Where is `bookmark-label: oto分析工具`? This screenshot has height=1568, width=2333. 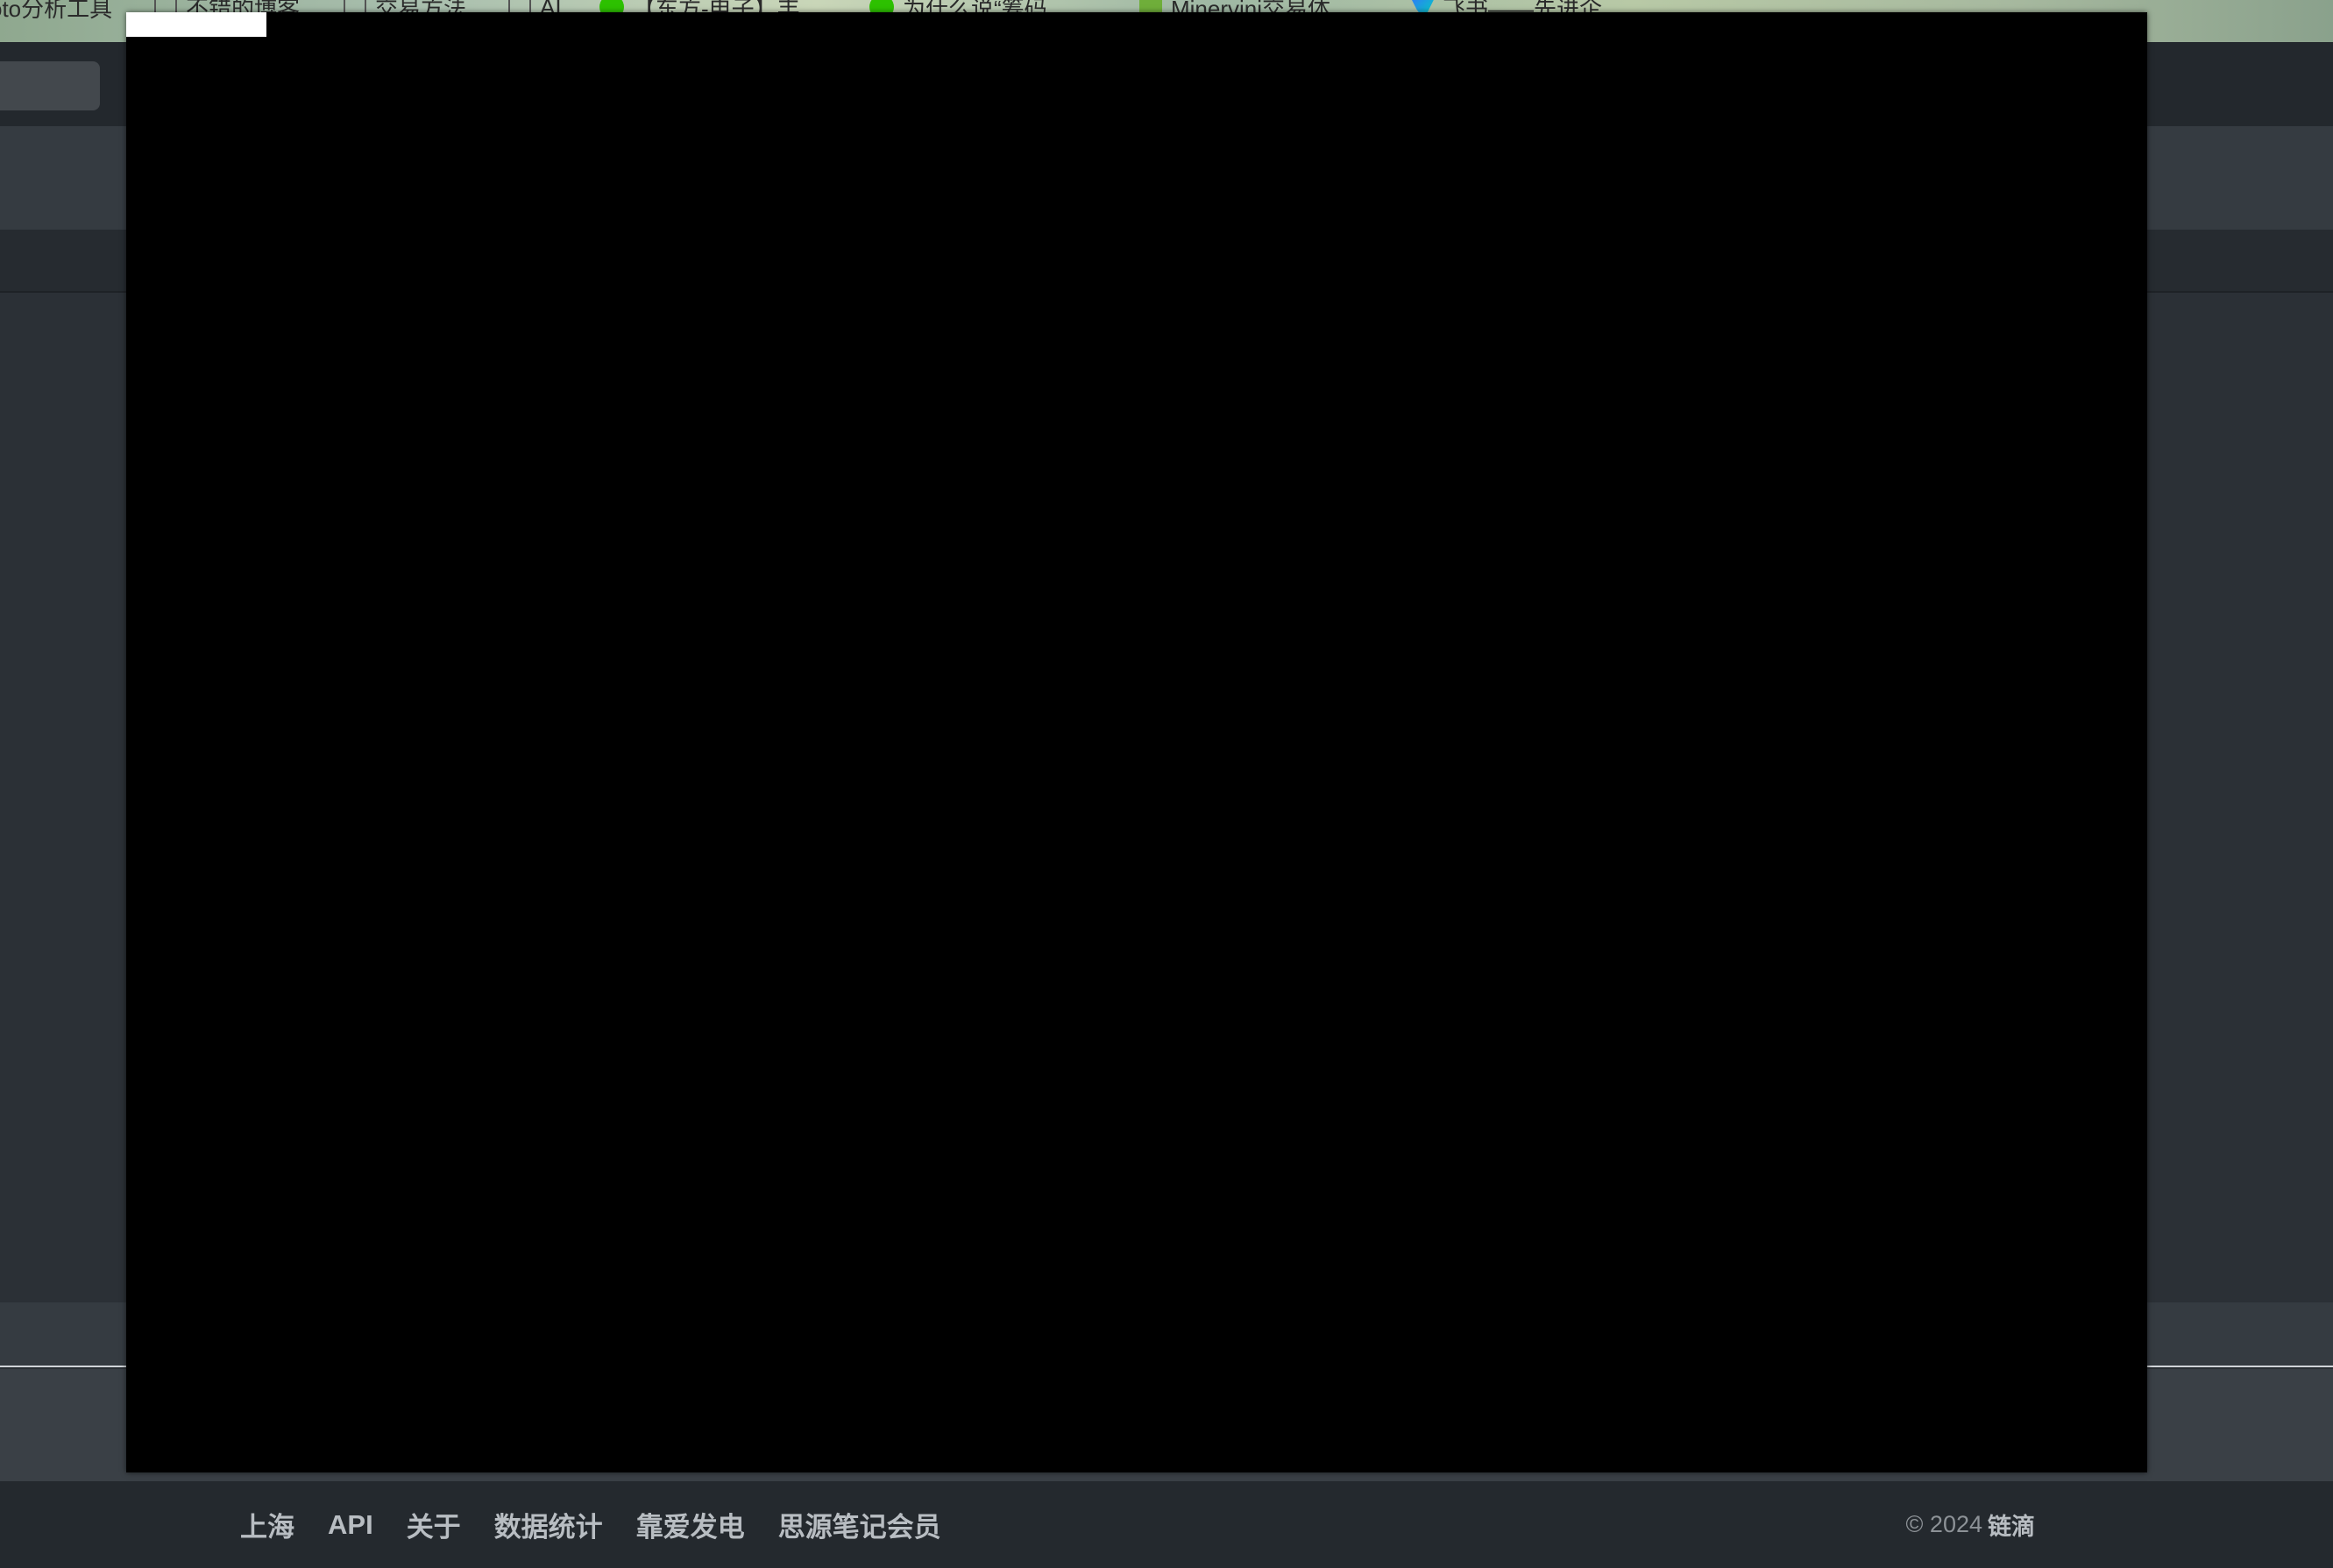
bookmark-label: oto分析工具 is located at coordinates (56, 11).